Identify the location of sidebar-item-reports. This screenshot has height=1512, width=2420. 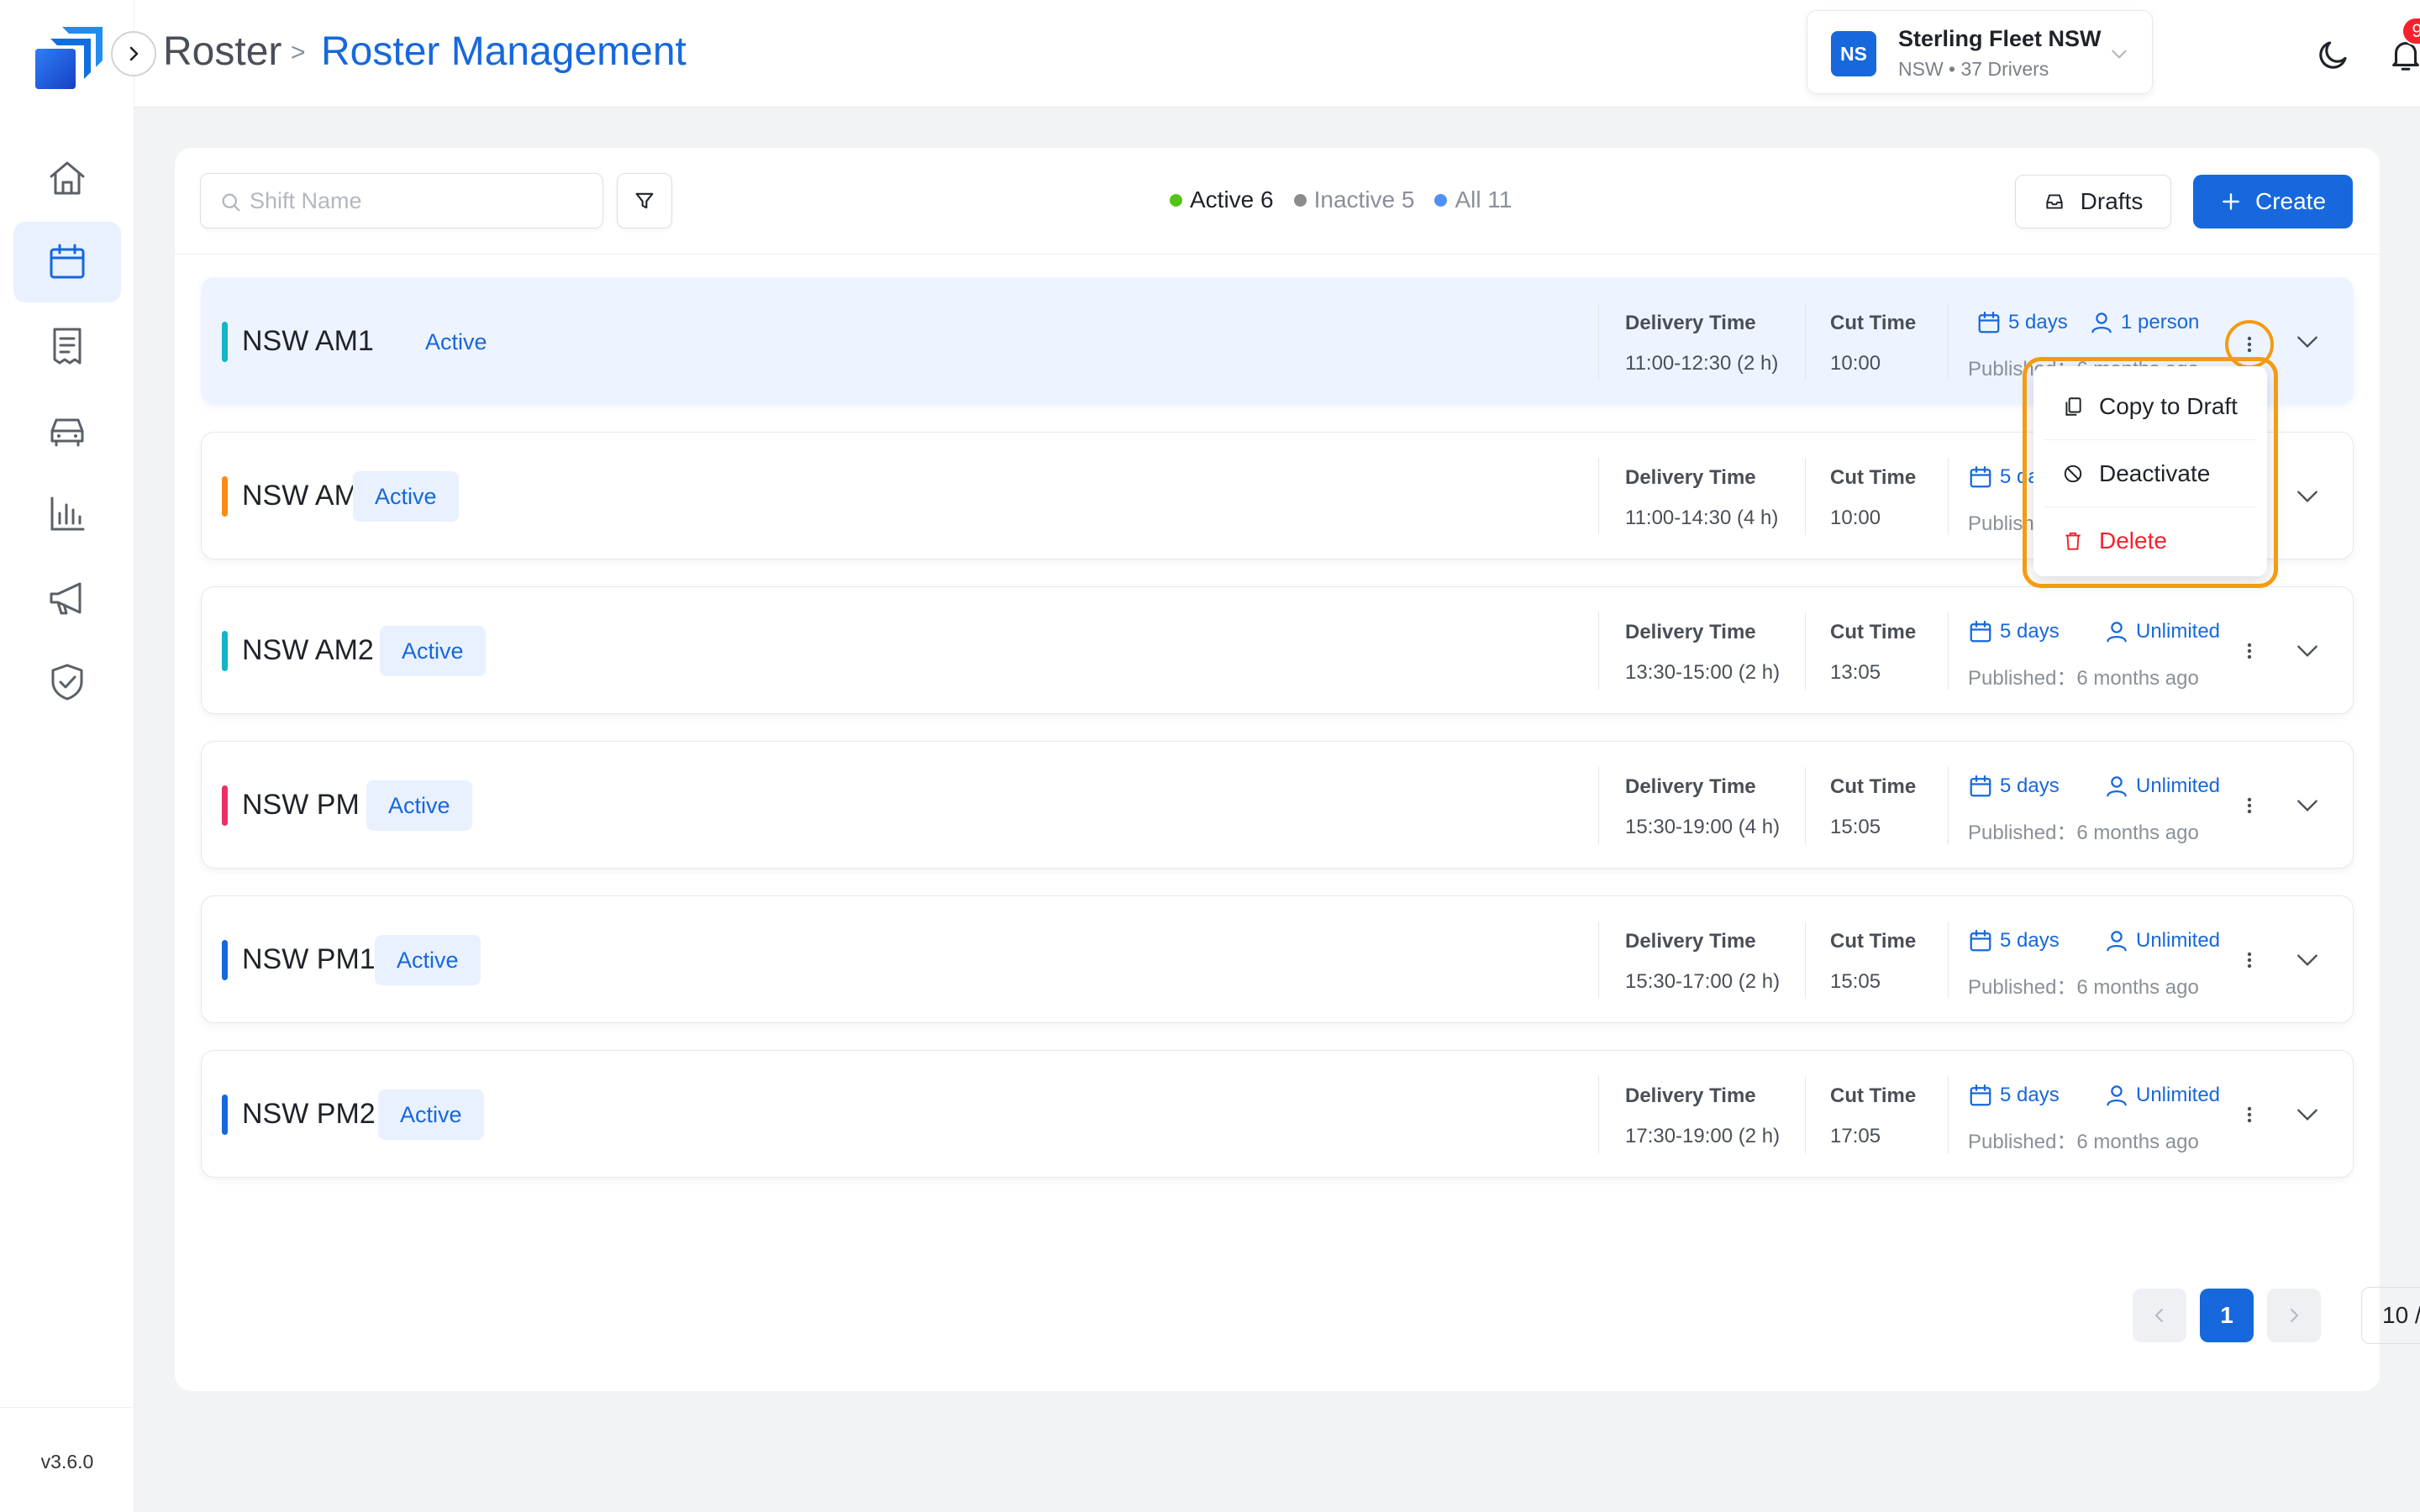
(67, 514).